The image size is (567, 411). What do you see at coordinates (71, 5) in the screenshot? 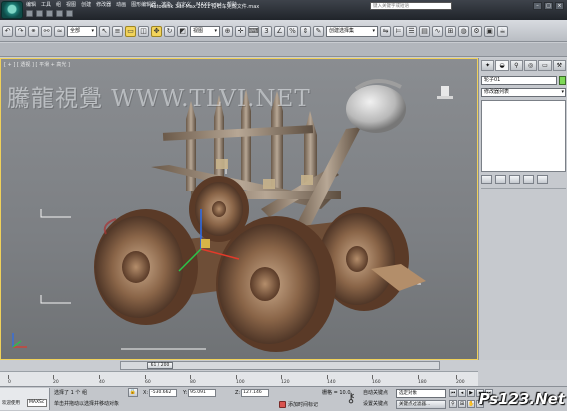
I see `menu-views: 视图` at bounding box center [71, 5].